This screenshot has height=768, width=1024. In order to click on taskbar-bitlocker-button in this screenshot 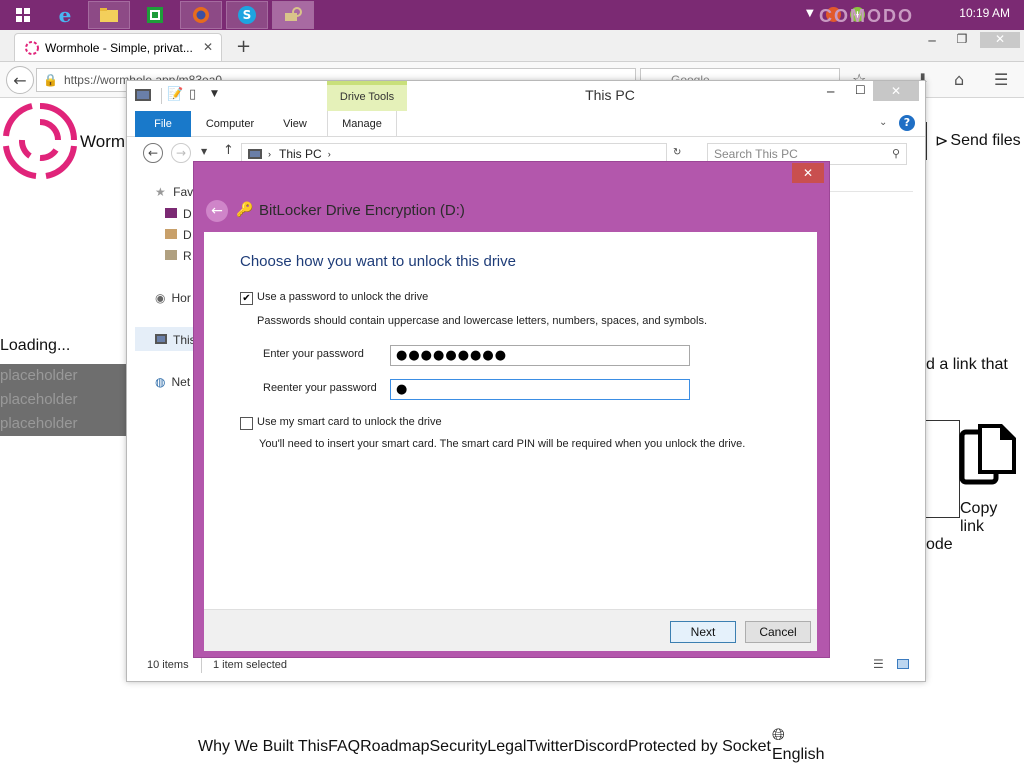, I will do `click(293, 15)`.